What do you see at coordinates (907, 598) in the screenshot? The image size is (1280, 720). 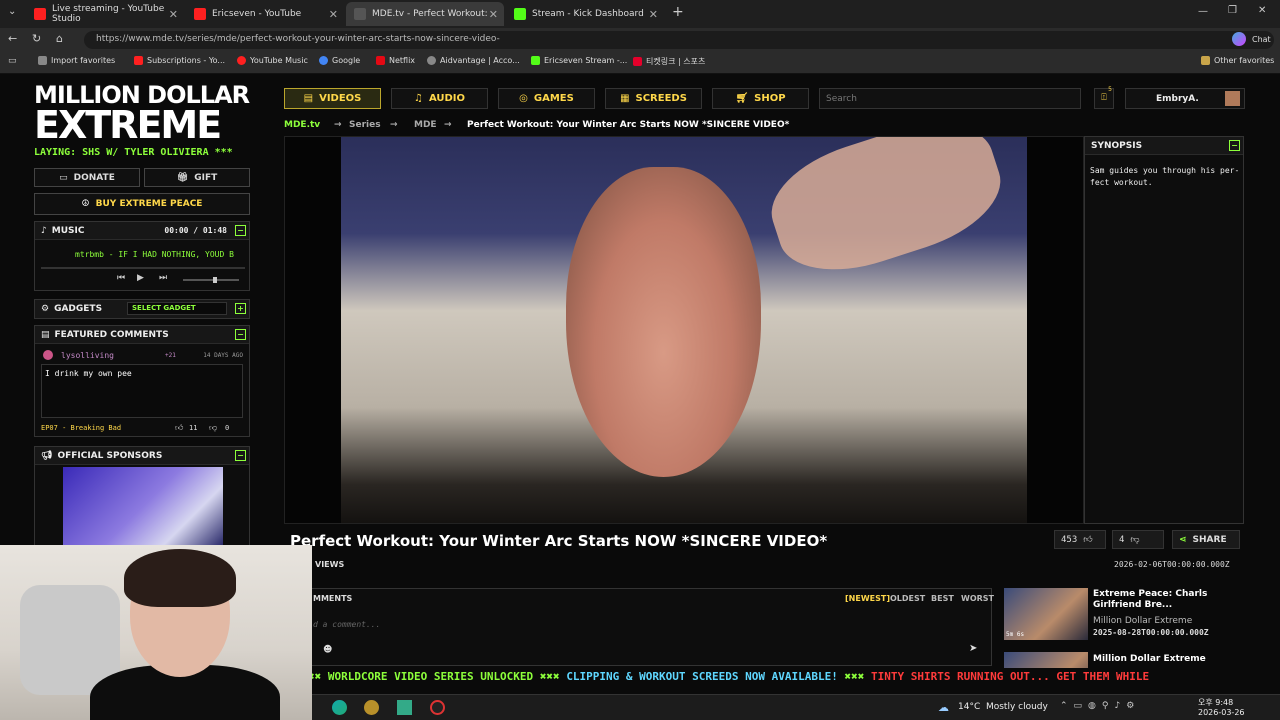 I see `sort-oldest: OLDEST` at bounding box center [907, 598].